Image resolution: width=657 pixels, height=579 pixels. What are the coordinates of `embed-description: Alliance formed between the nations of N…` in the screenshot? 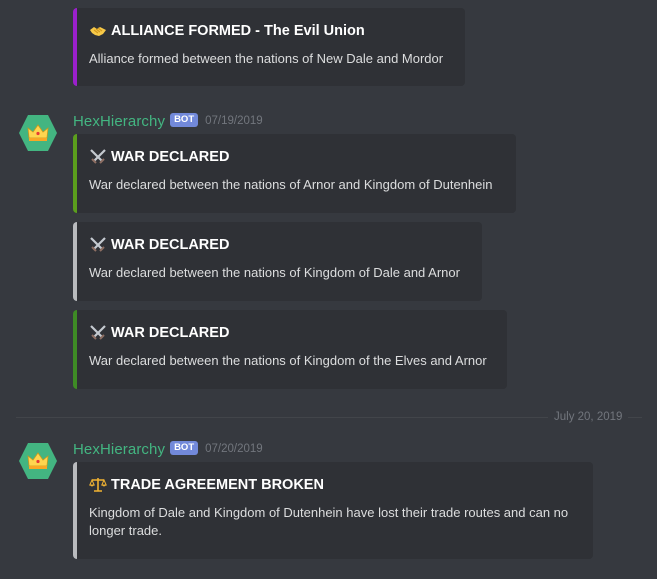 It's located at (266, 58).